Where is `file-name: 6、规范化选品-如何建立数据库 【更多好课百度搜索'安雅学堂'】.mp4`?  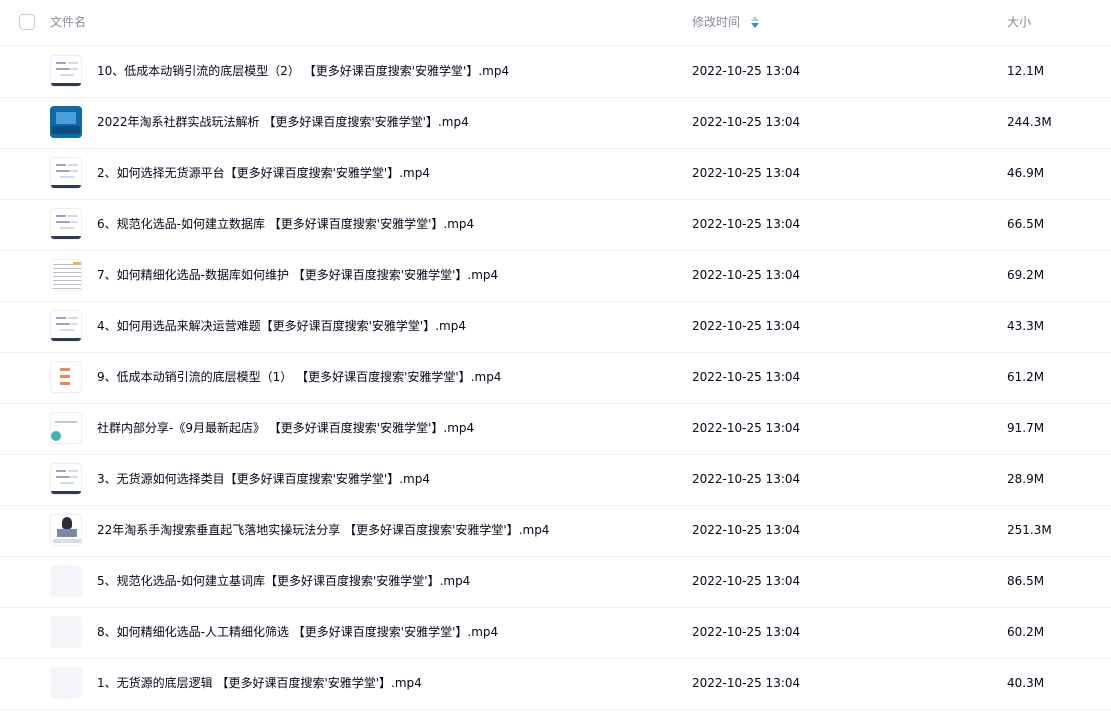
file-name: 6、规范化选品-如何建立数据库 【更多好课百度搜索'安雅学堂'】.mp4 is located at coordinates (285, 224).